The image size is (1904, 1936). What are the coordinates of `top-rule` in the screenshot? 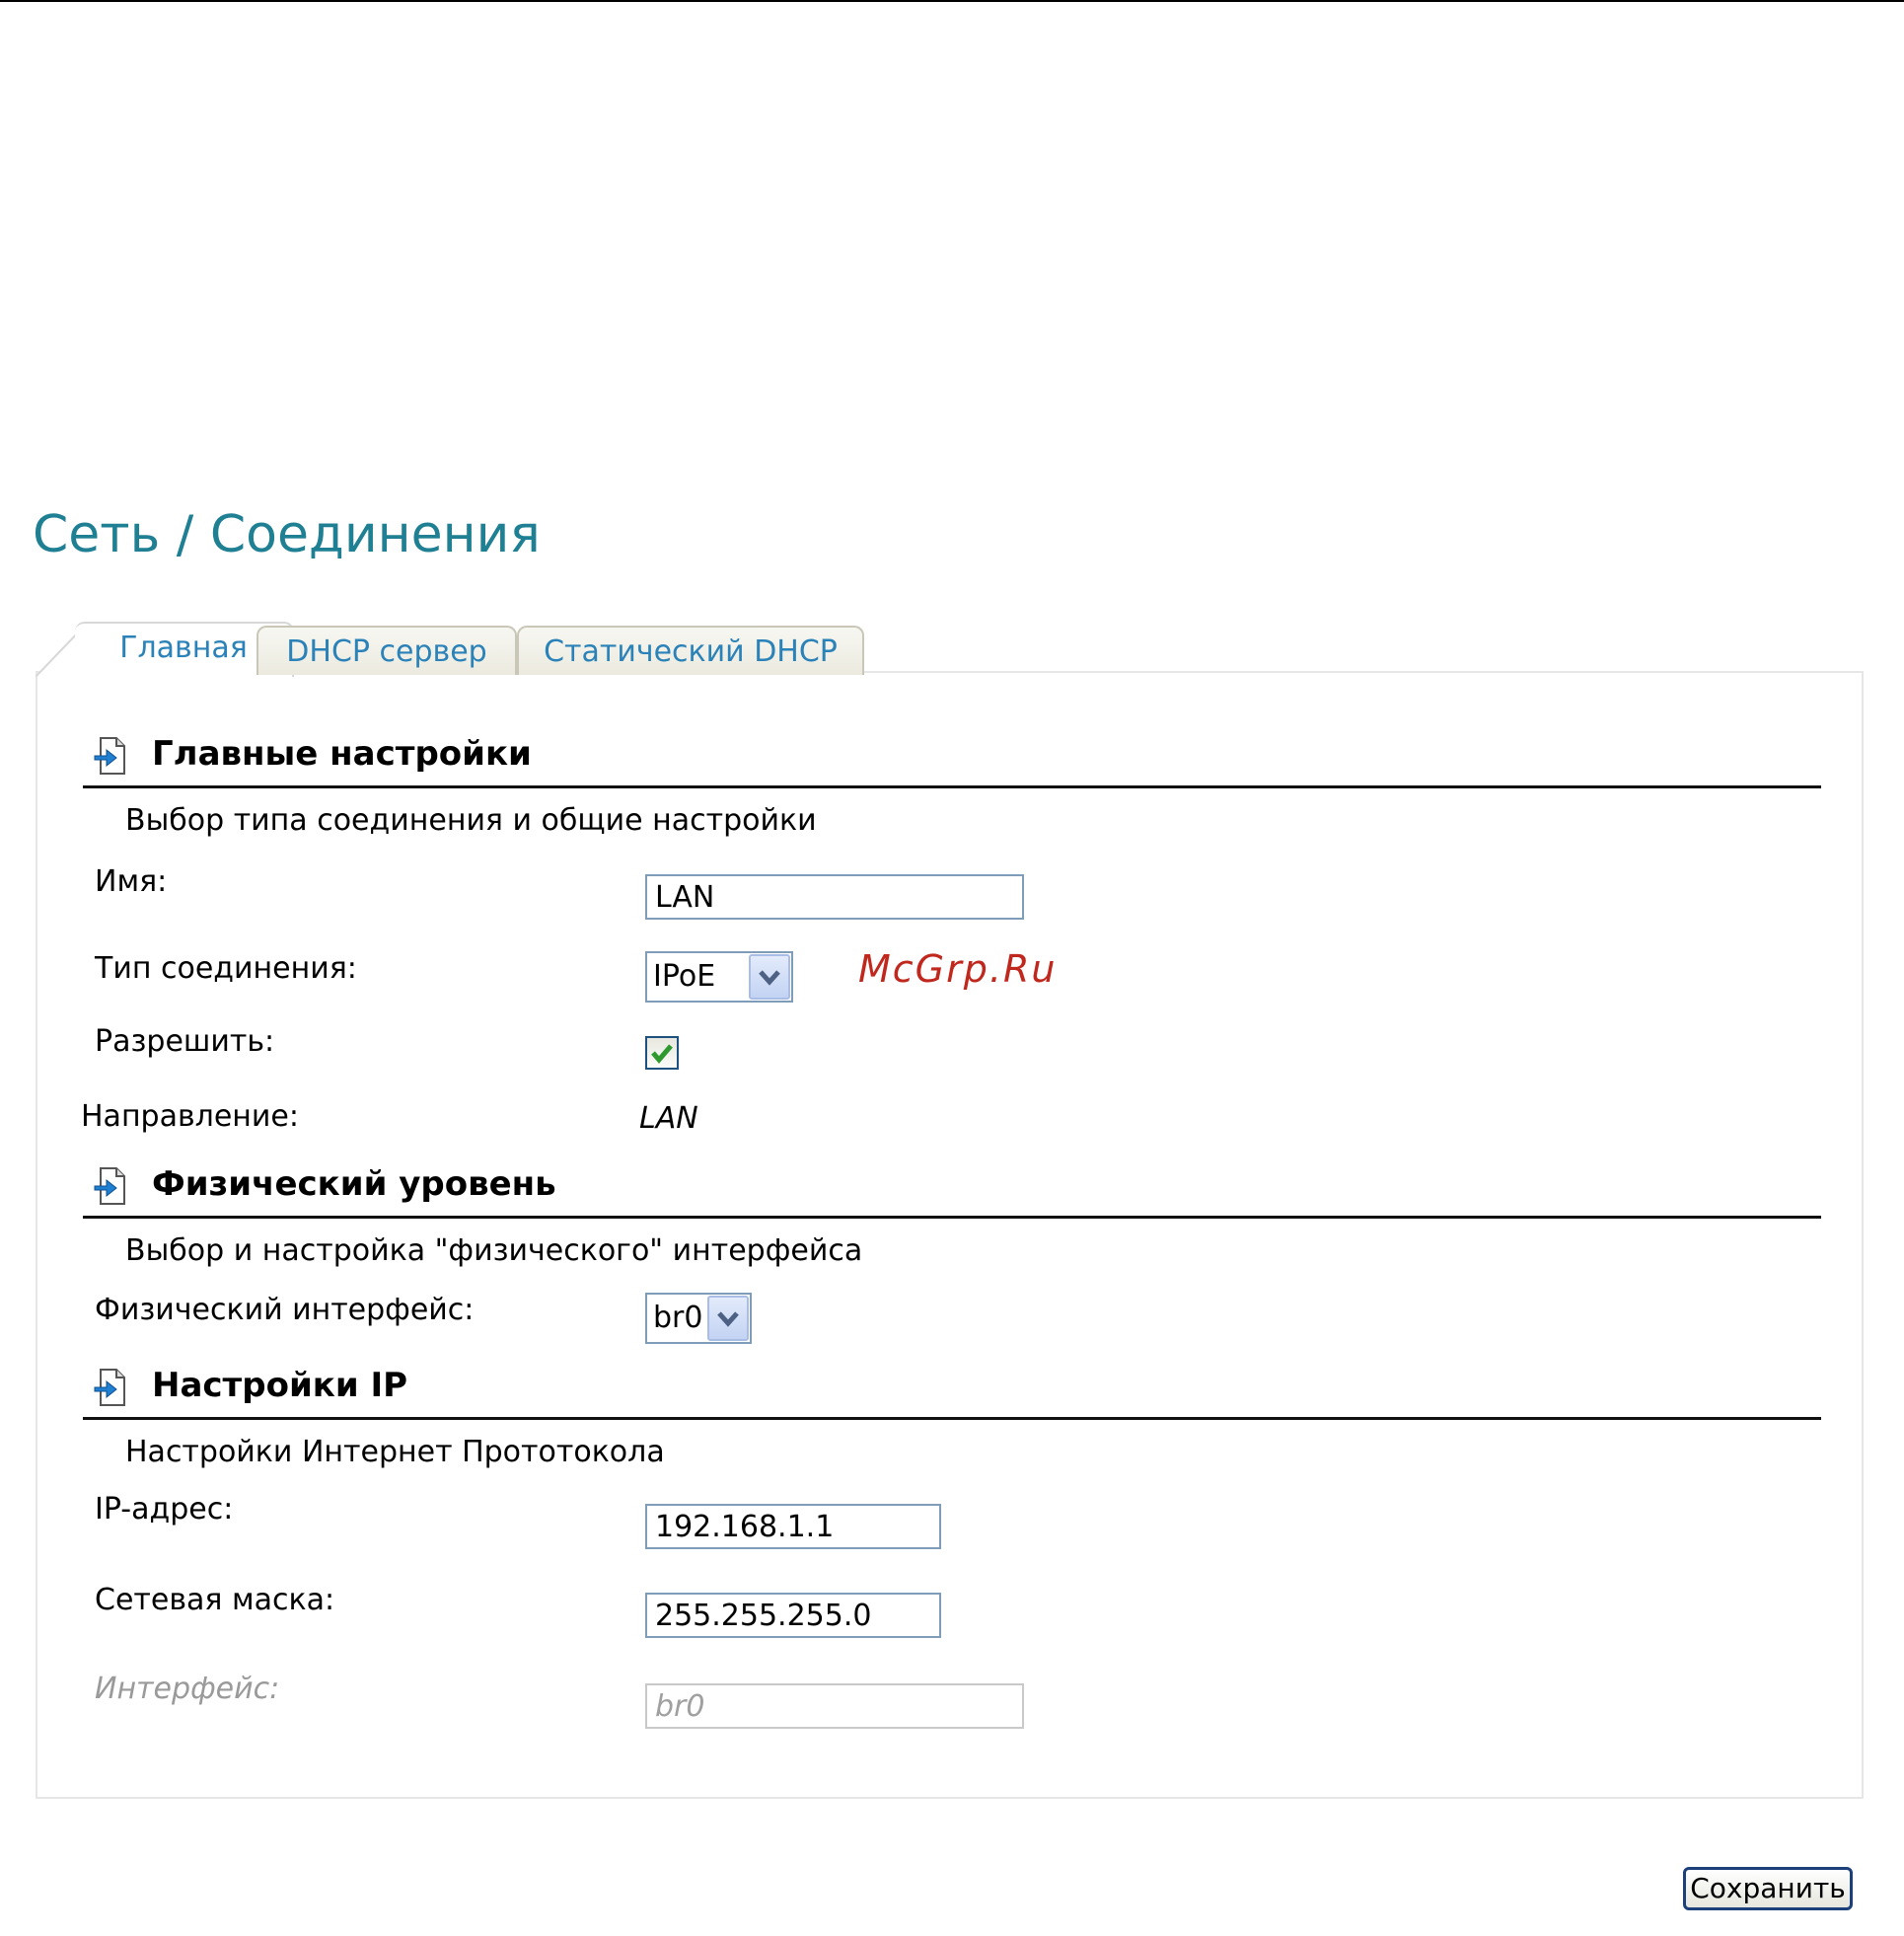 It's located at (952, 1).